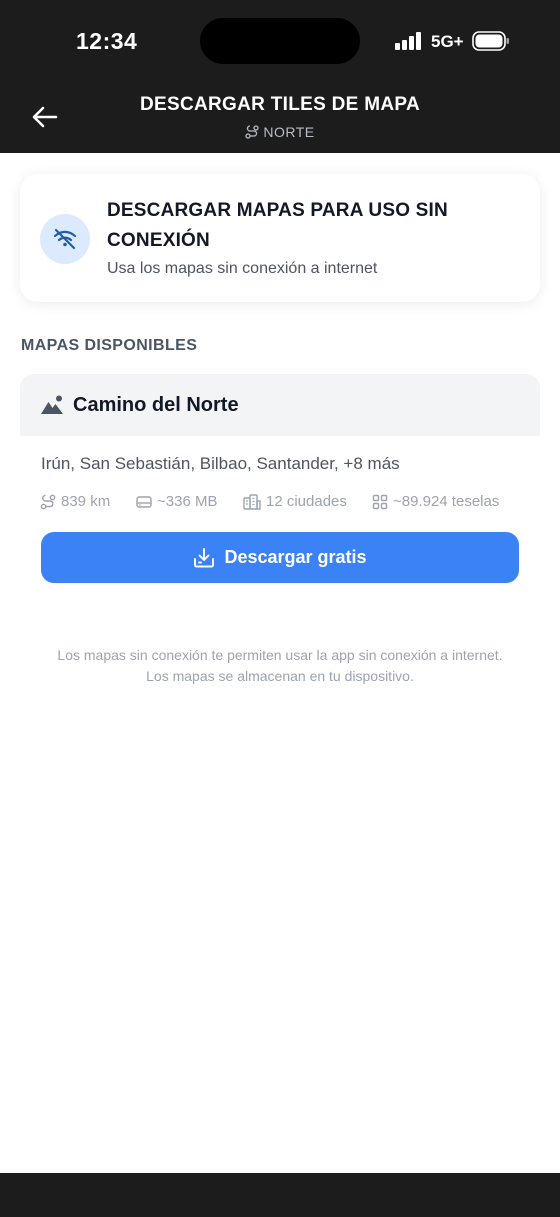 This screenshot has width=560, height=1217. What do you see at coordinates (280, 1195) in the screenshot?
I see `bottom-bar` at bounding box center [280, 1195].